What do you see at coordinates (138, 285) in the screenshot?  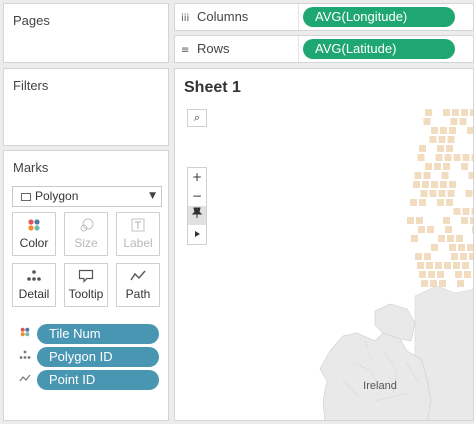 I see `path-button: Path` at bounding box center [138, 285].